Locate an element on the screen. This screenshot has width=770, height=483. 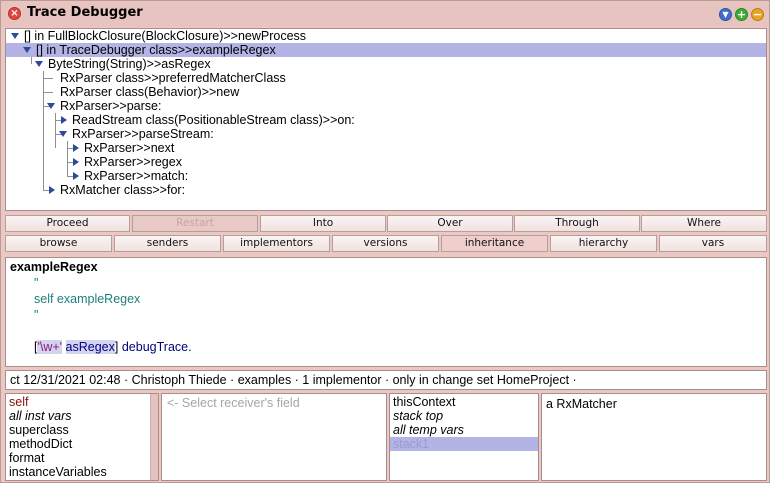
tree-item: ByteString(String)>>asRegex is located at coordinates (386, 64).